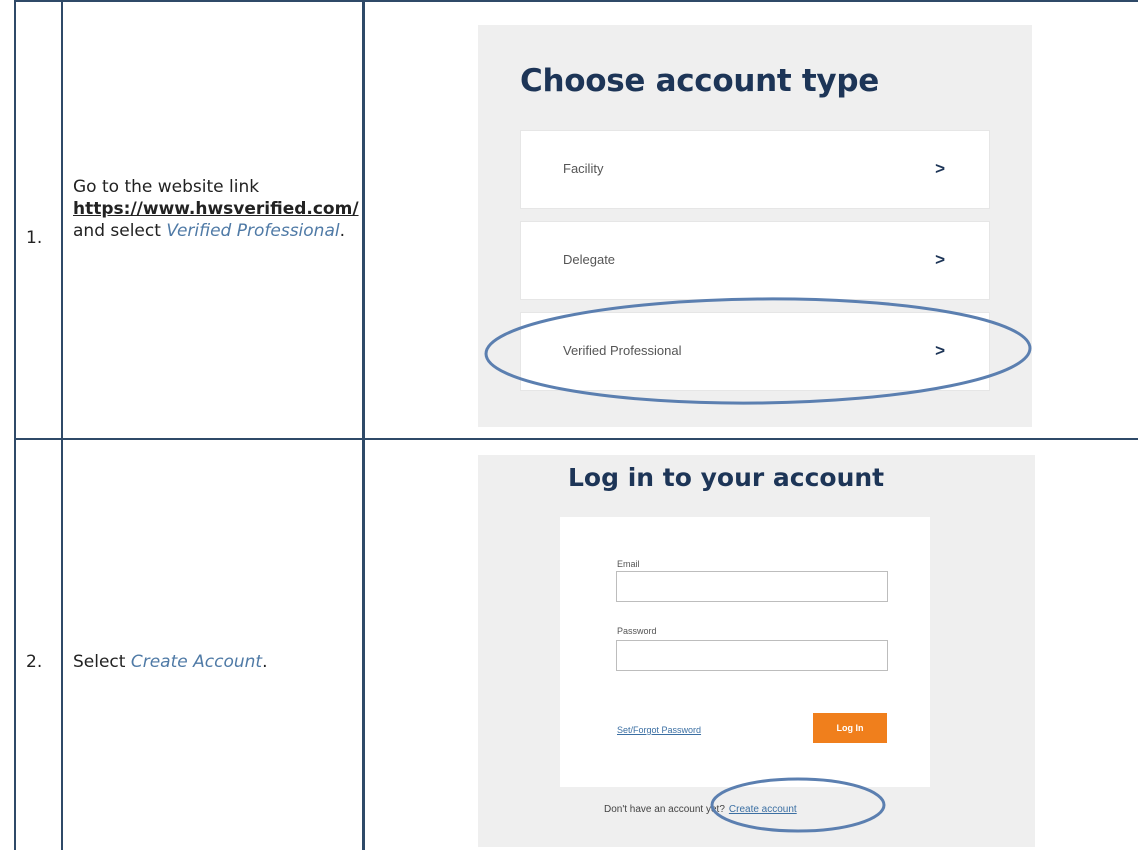 This screenshot has width=1138, height=850. Describe the element at coordinates (755, 351) in the screenshot. I see `account-option-verified-professional: Verified Professional >` at that location.